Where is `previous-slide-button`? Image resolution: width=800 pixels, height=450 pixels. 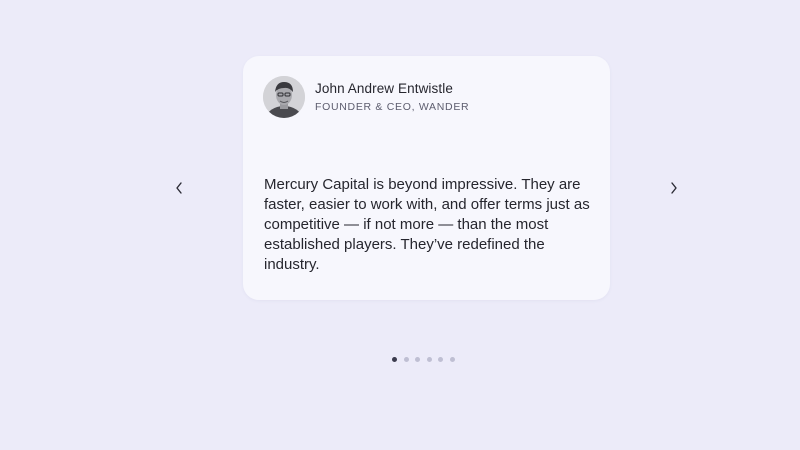
previous-slide-button is located at coordinates (179, 188).